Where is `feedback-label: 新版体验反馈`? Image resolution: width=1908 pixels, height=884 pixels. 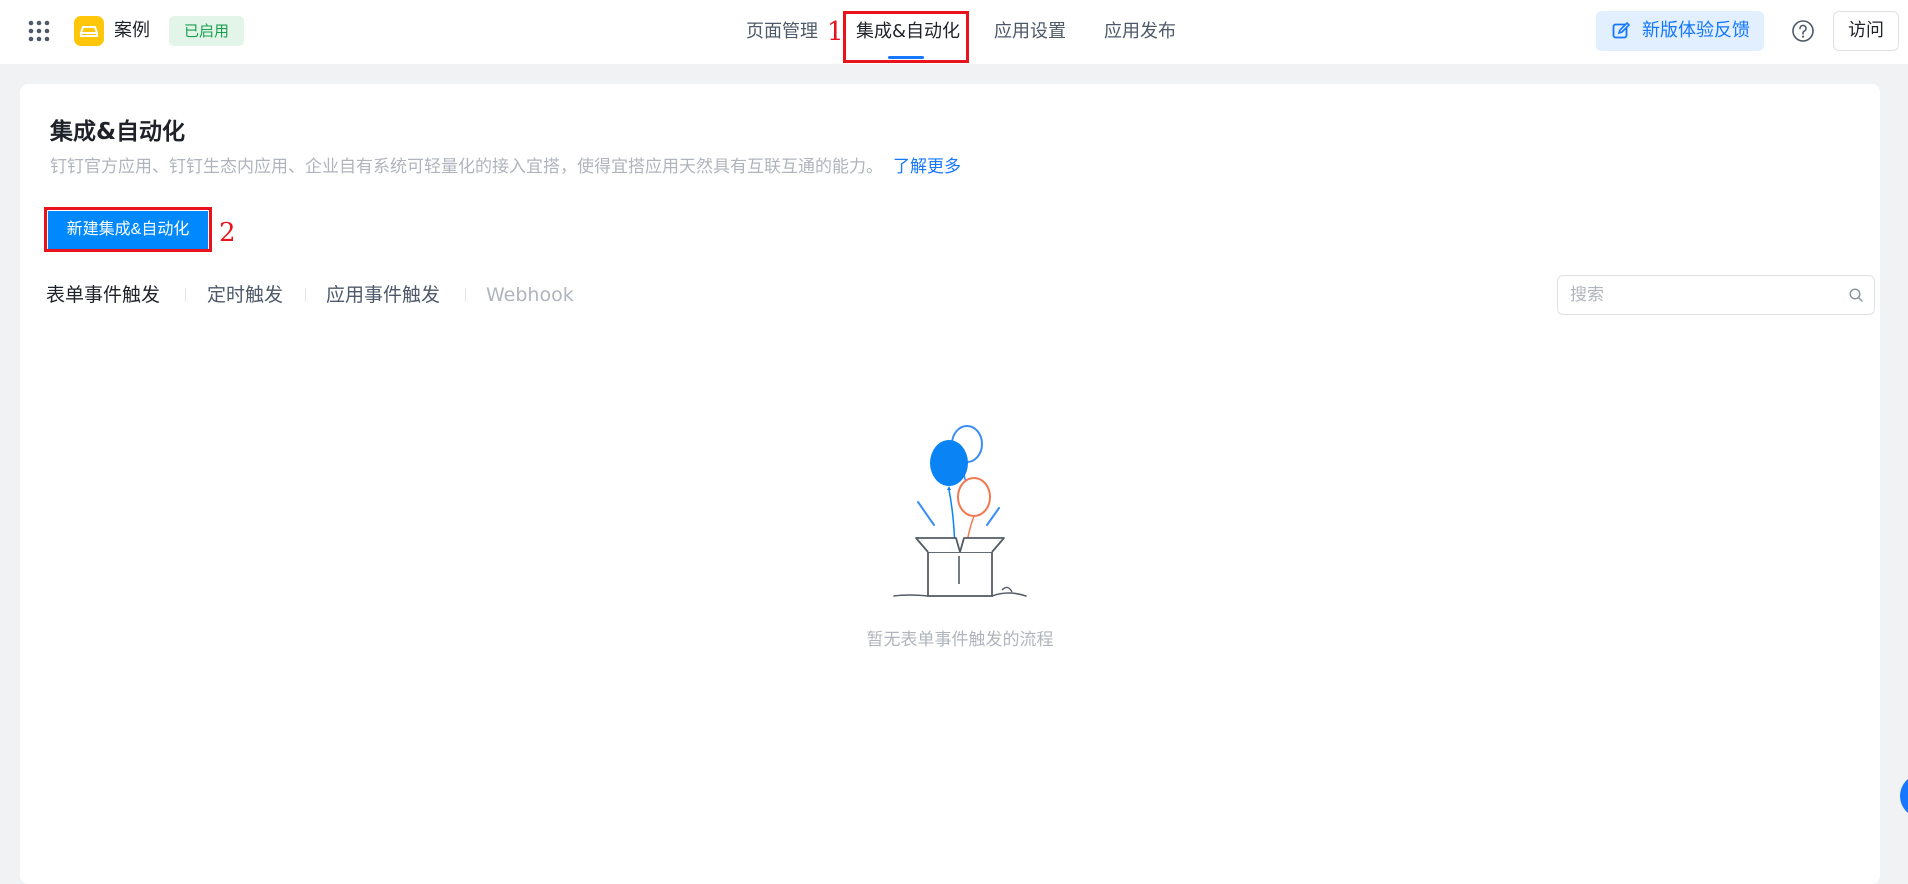
feedback-label: 新版体验反馈 is located at coordinates (1696, 30).